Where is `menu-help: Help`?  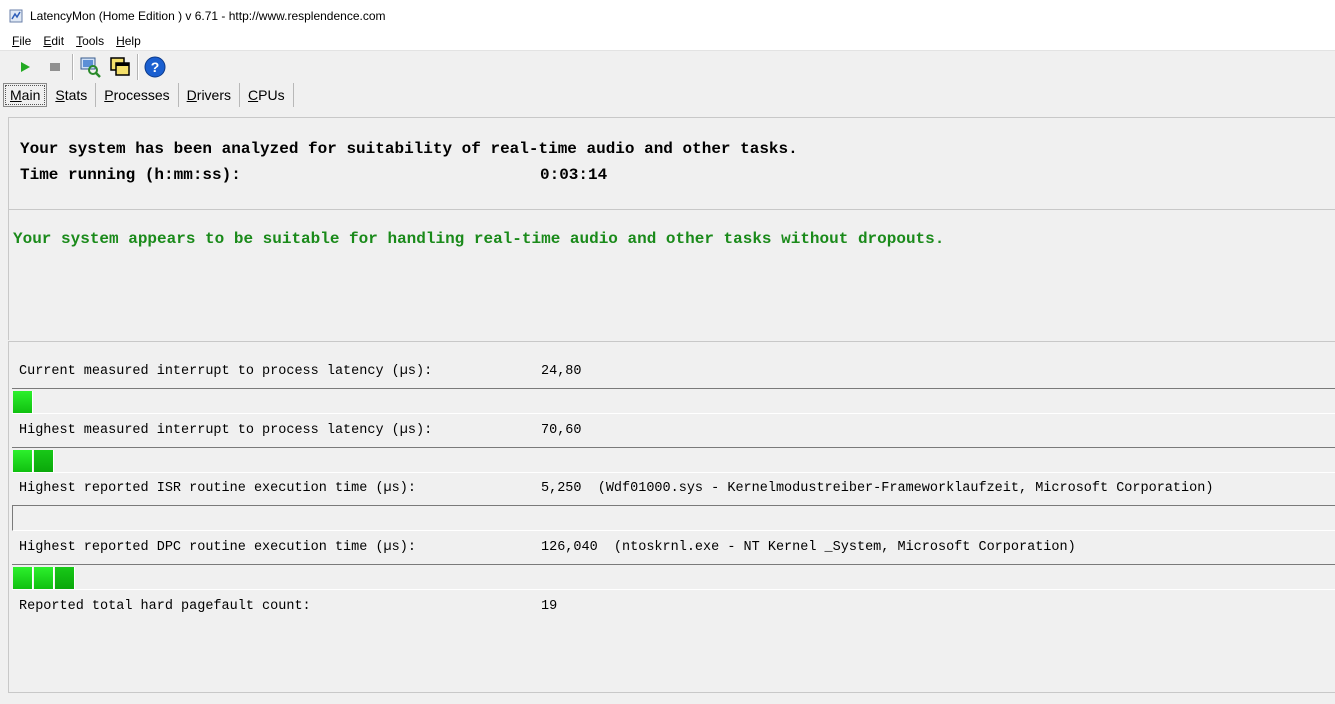 menu-help: Help is located at coordinates (128, 41).